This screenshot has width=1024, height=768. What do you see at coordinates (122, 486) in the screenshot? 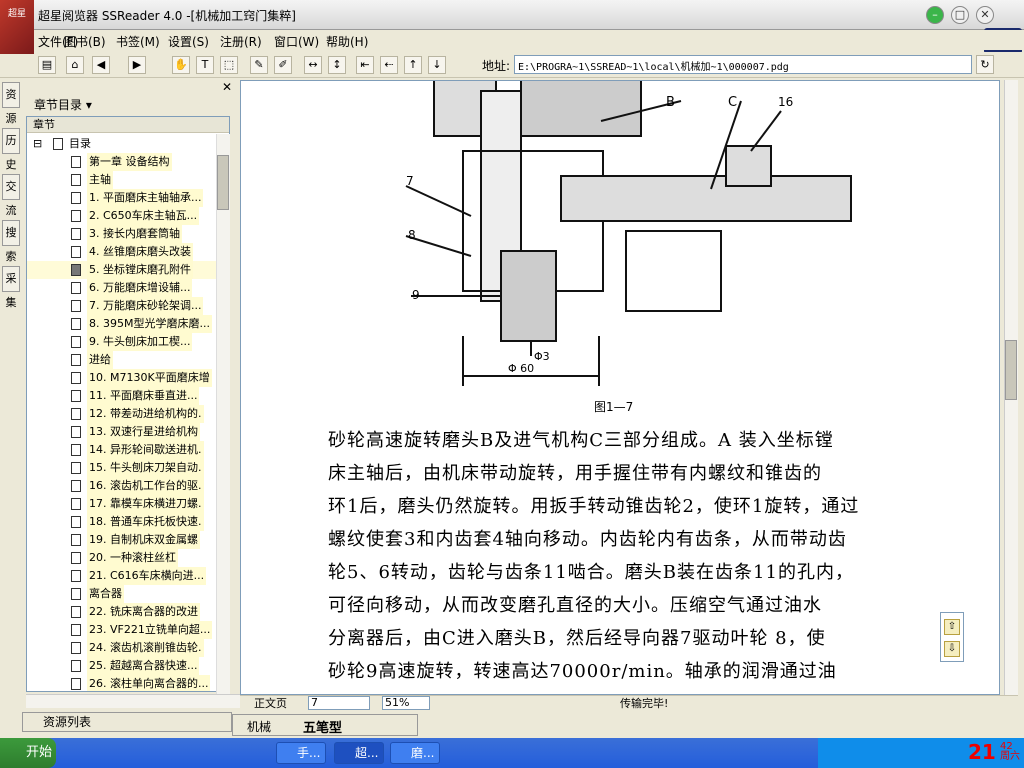
I see `tree-item: 16. 滚齿机工作台的驱.` at bounding box center [122, 486].